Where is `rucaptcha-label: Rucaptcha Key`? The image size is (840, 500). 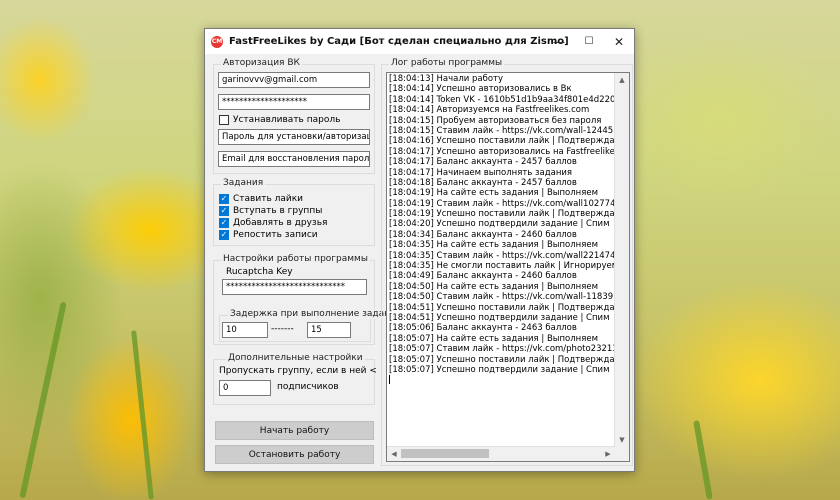 rucaptcha-label: Rucaptcha Key is located at coordinates (259, 272).